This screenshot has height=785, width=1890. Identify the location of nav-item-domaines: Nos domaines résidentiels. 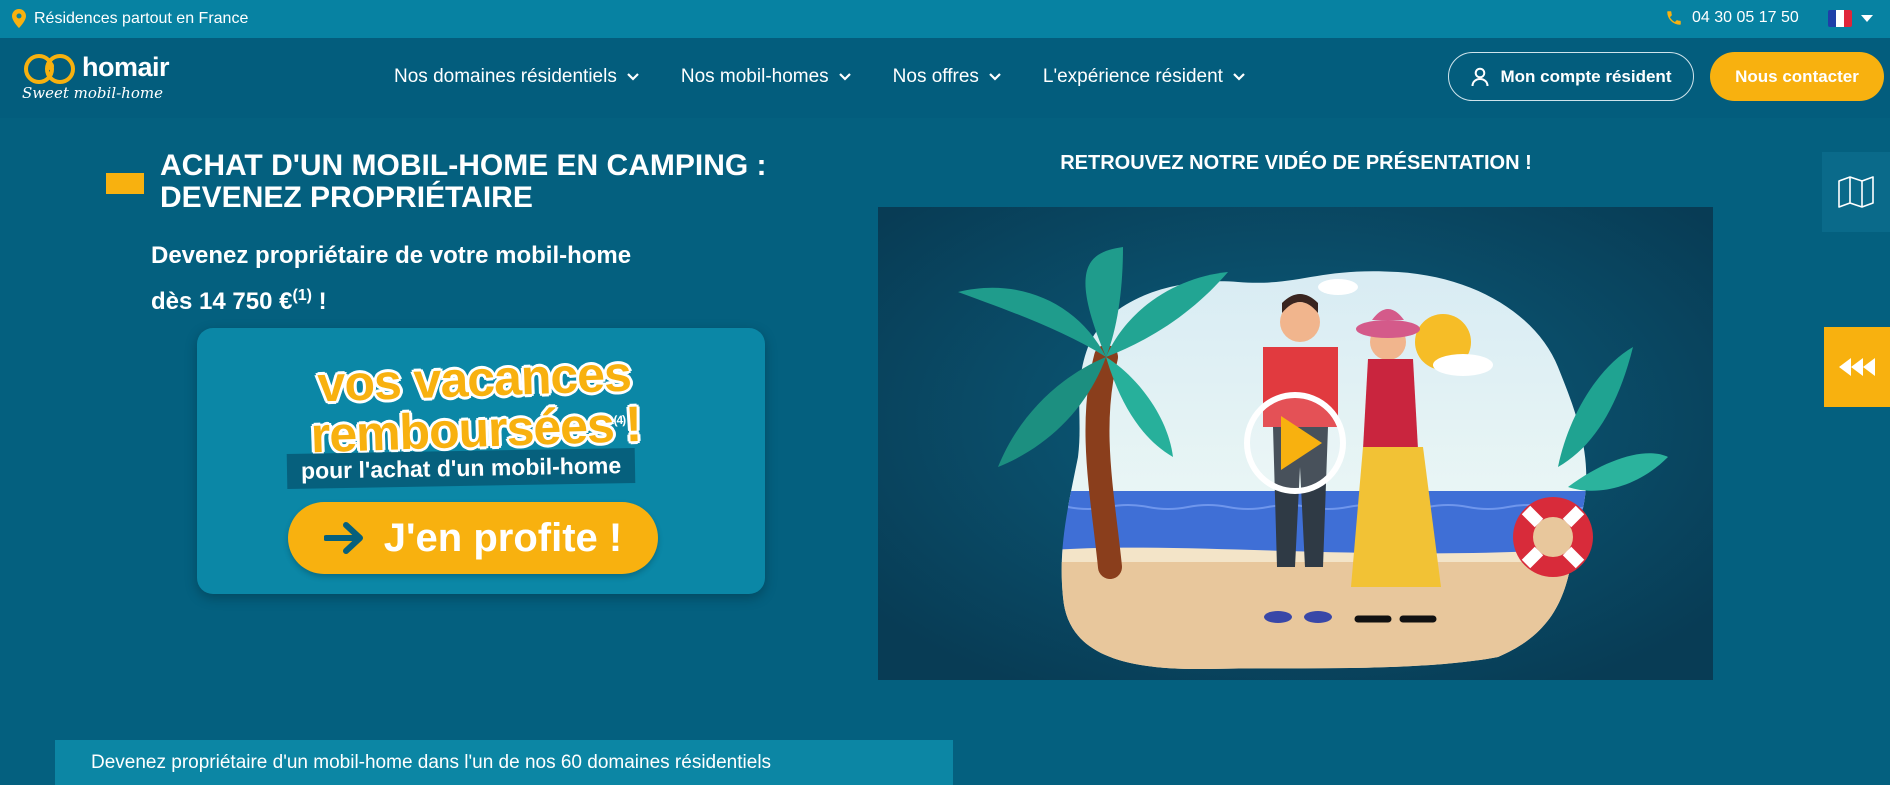
(516, 77).